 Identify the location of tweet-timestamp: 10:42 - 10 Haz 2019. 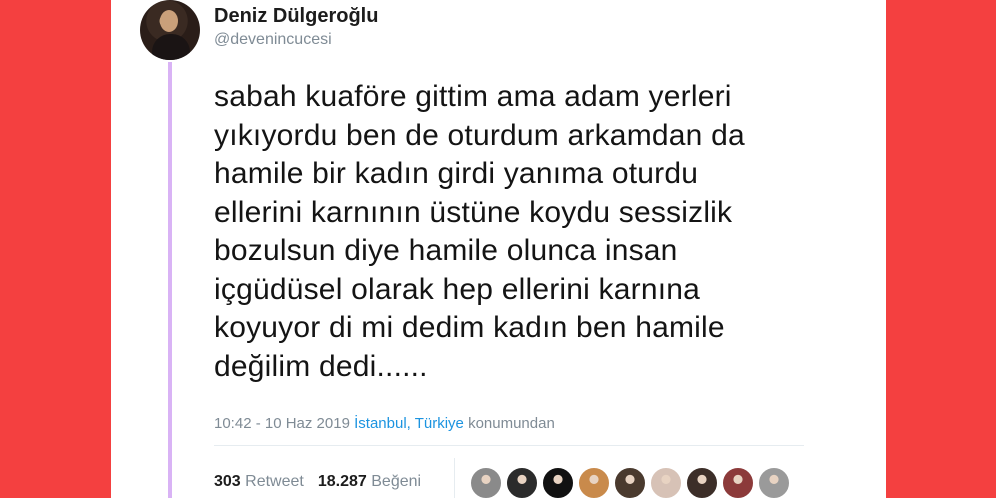
(282, 423).